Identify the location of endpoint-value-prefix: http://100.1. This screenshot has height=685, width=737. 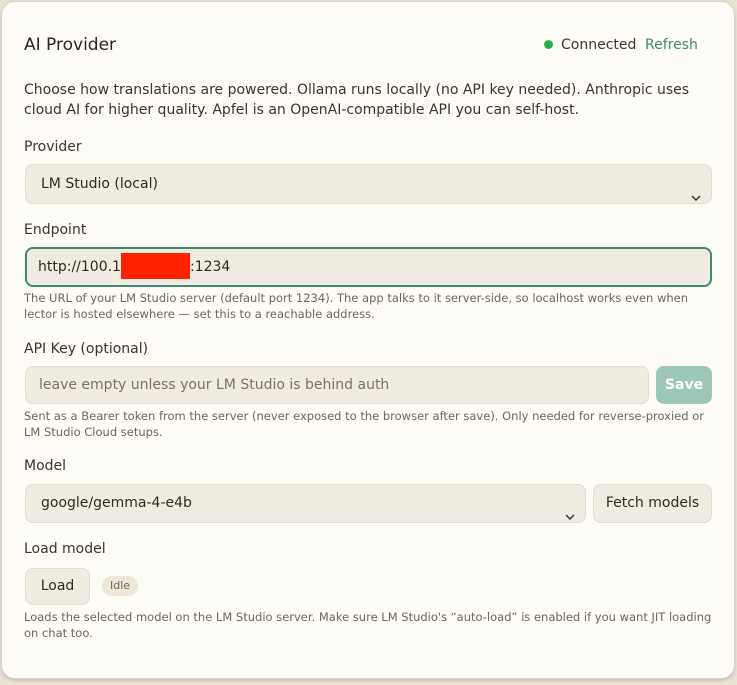
(79, 267).